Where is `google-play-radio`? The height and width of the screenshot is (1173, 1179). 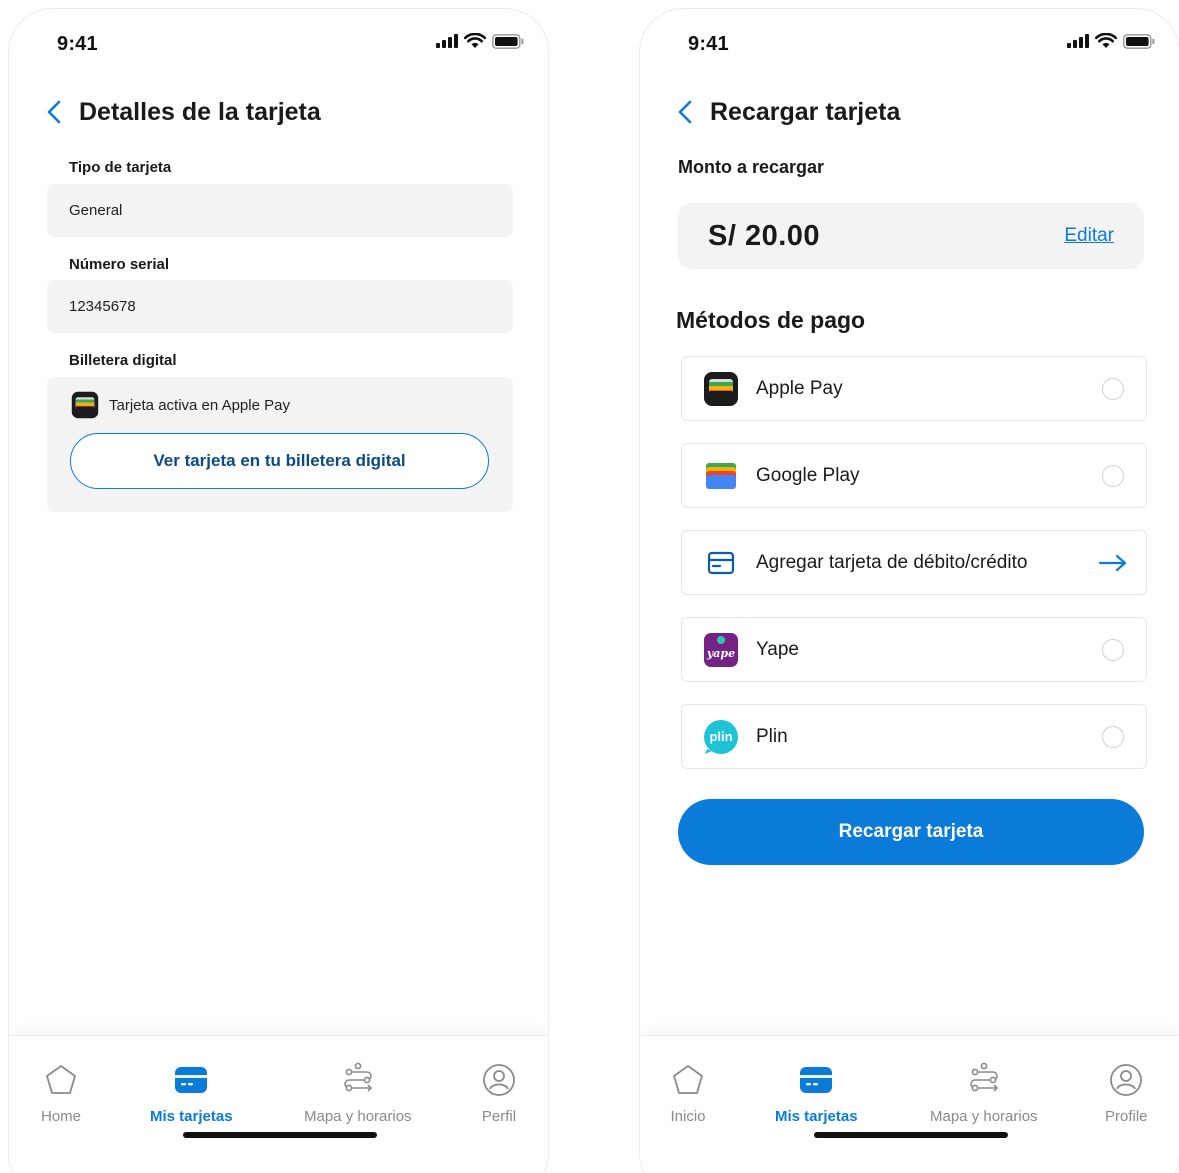 google-play-radio is located at coordinates (1113, 475).